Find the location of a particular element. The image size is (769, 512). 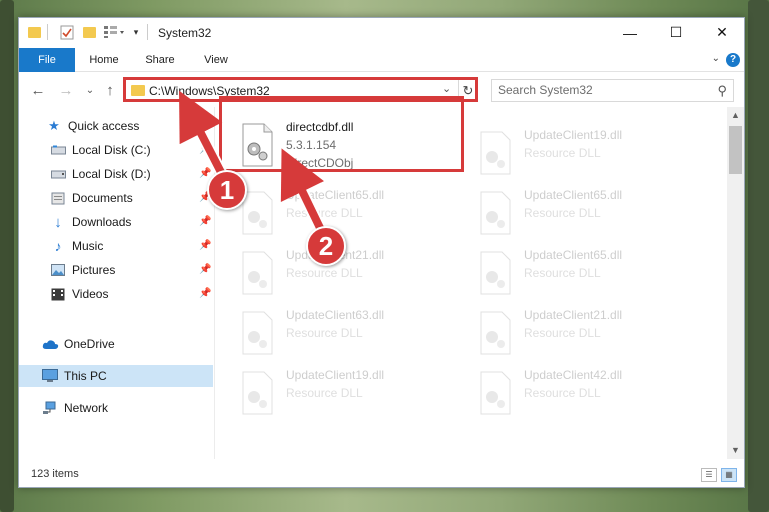

tab-share: Share is located at coordinates (160, 60).